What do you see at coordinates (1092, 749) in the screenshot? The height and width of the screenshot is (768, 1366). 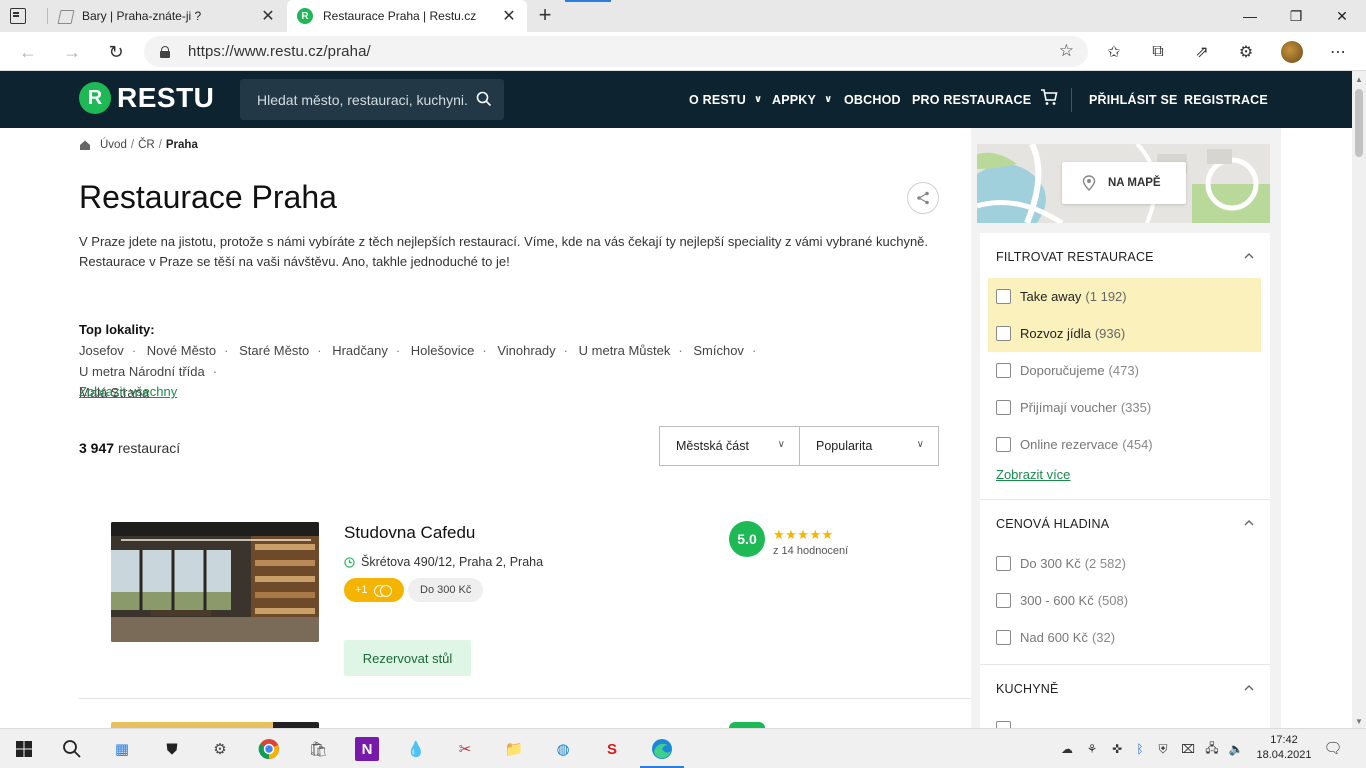 I see `bug-icon: ⚘` at bounding box center [1092, 749].